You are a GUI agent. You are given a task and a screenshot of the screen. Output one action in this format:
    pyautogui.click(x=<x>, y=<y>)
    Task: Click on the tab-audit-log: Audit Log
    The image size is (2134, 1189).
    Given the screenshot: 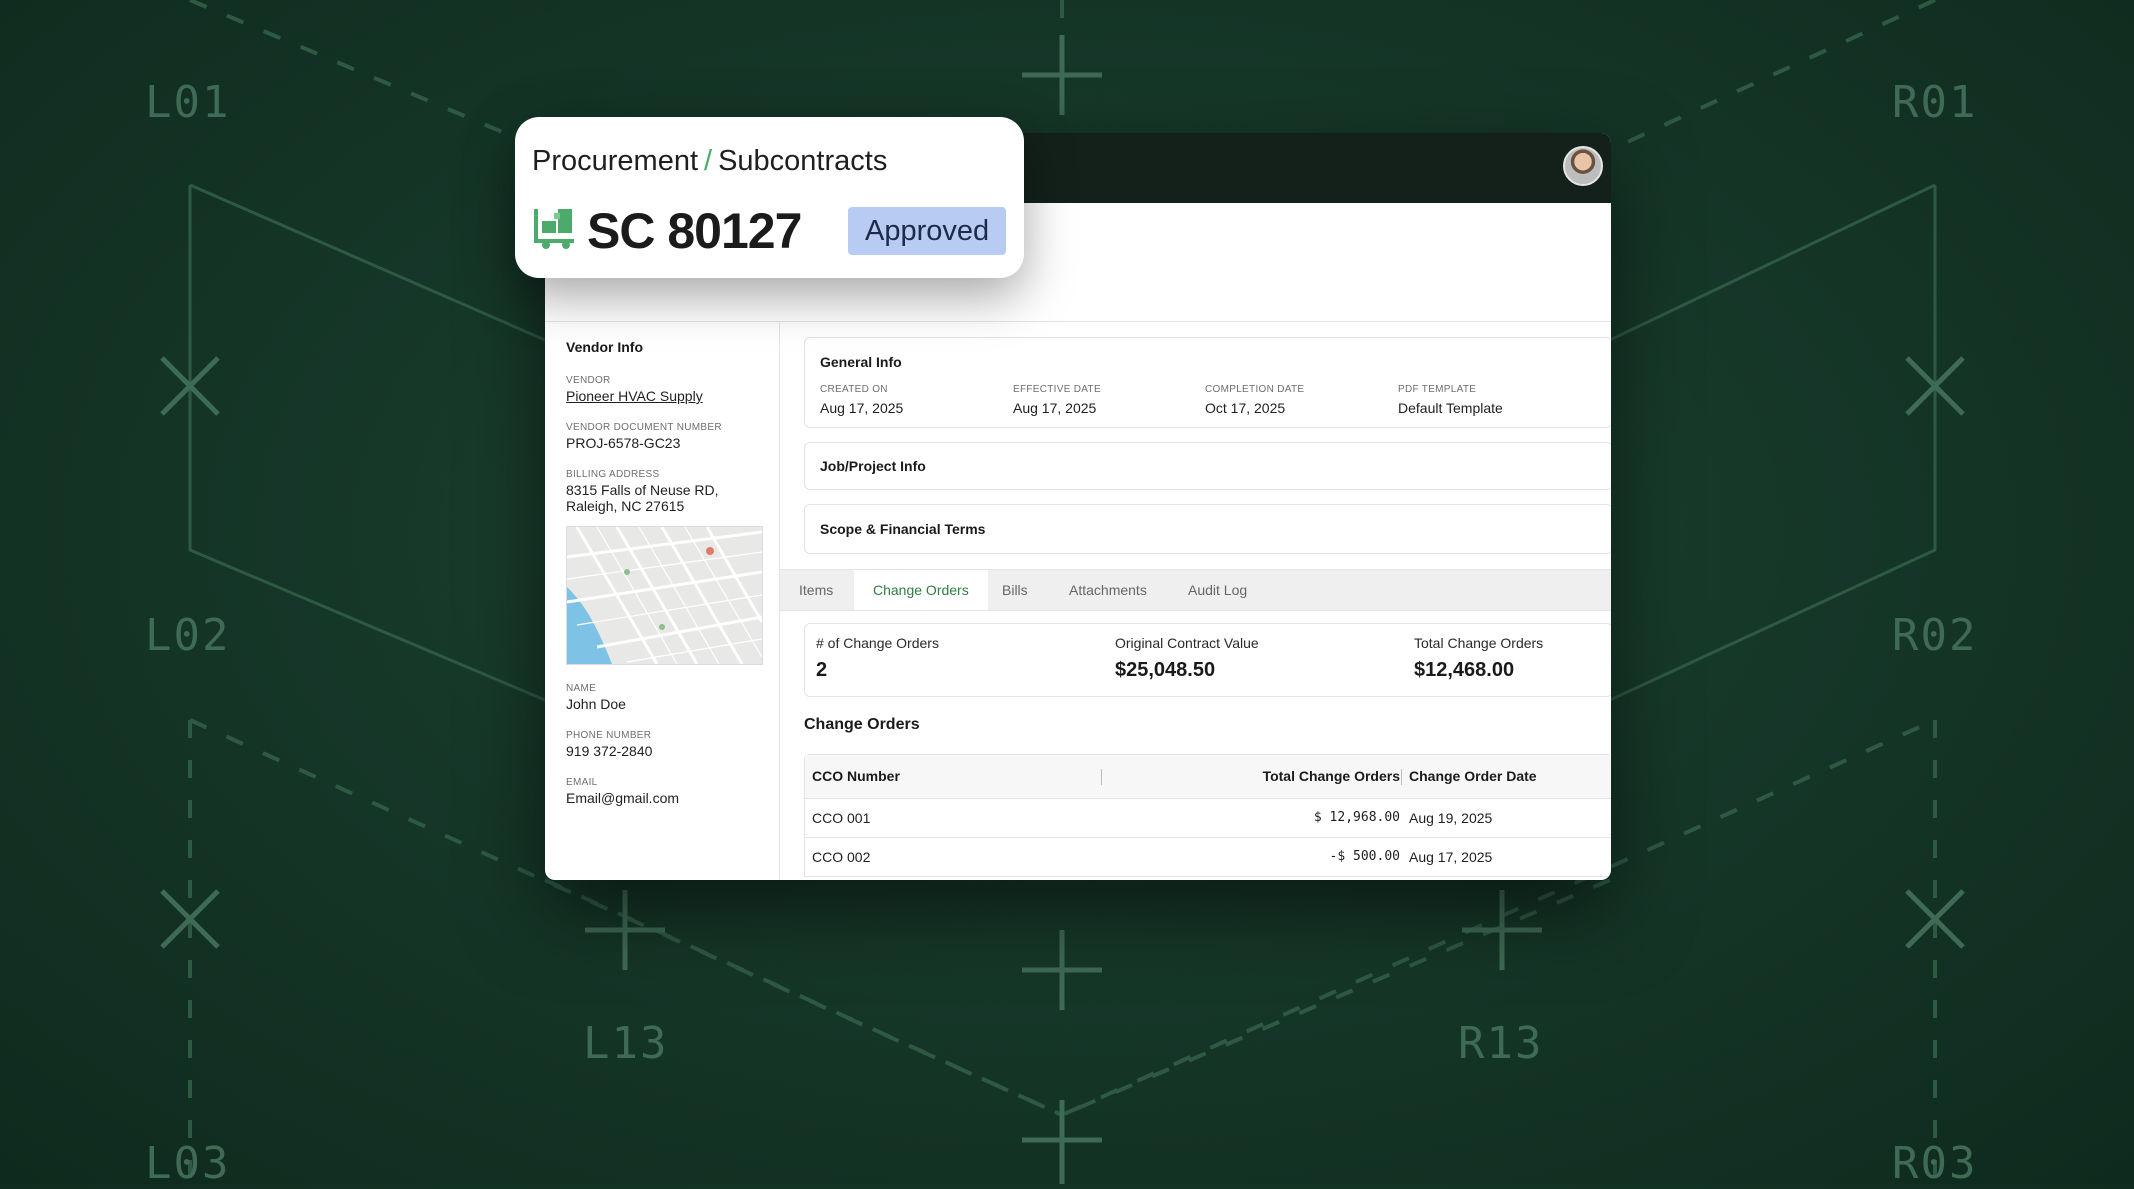 What is the action you would take?
    pyautogui.click(x=1217, y=590)
    